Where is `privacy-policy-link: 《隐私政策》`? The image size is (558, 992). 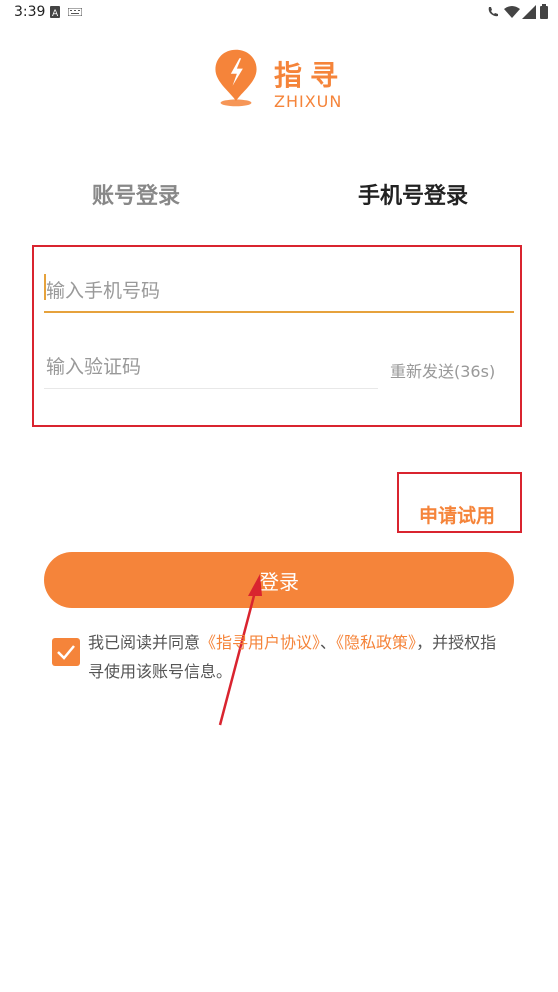 privacy-policy-link: 《隐私政策》 is located at coordinates (376, 642).